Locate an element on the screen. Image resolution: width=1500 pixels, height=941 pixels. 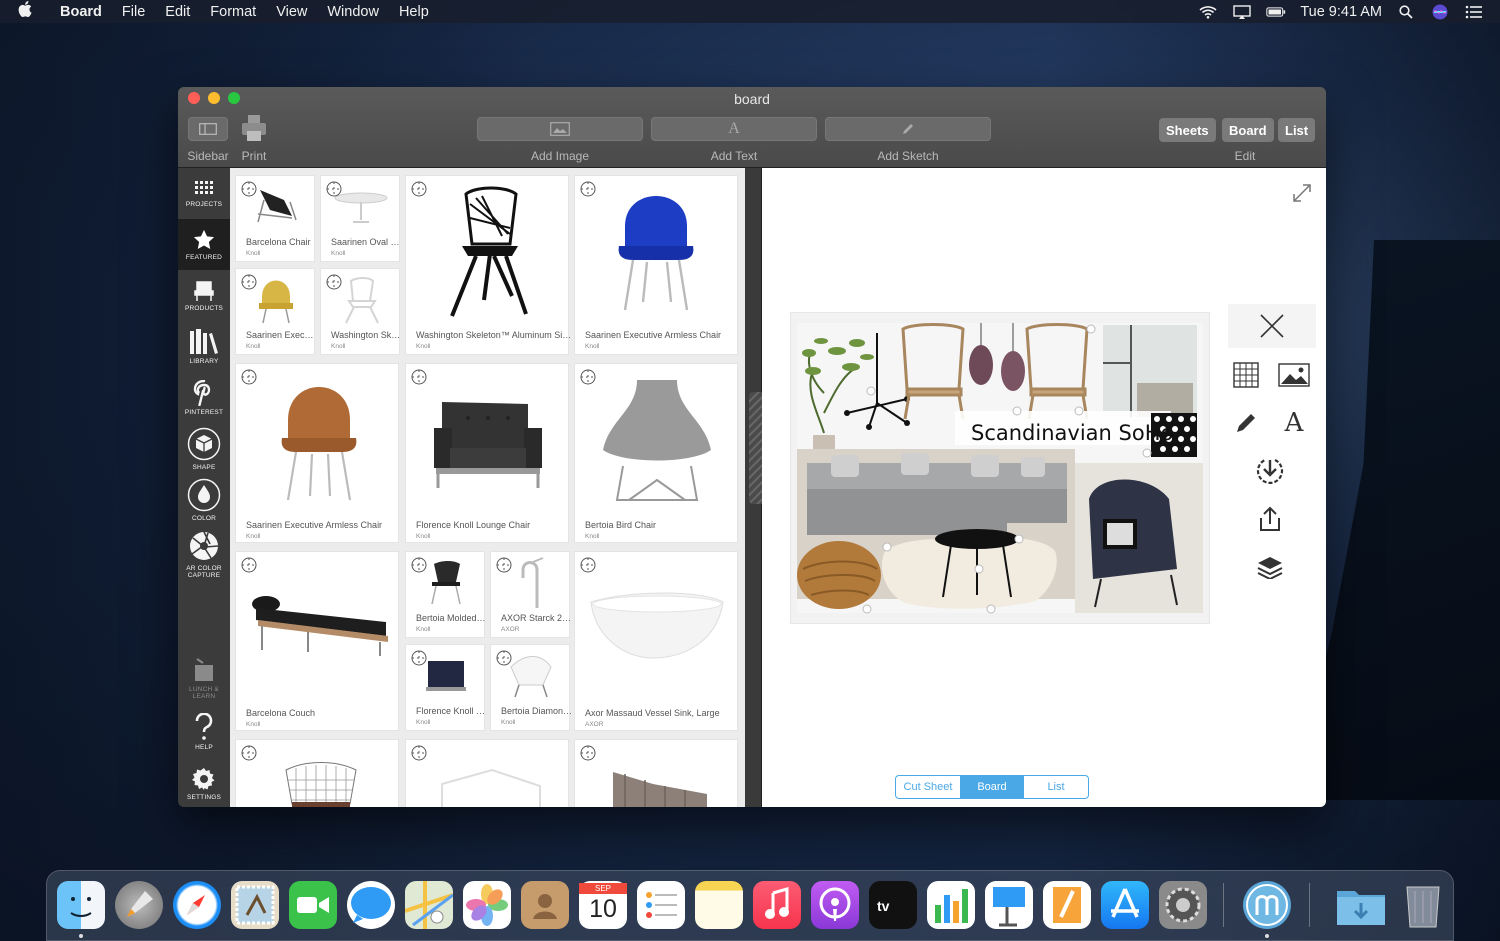
tv-icon: tv is located at coordinates (893, 905).